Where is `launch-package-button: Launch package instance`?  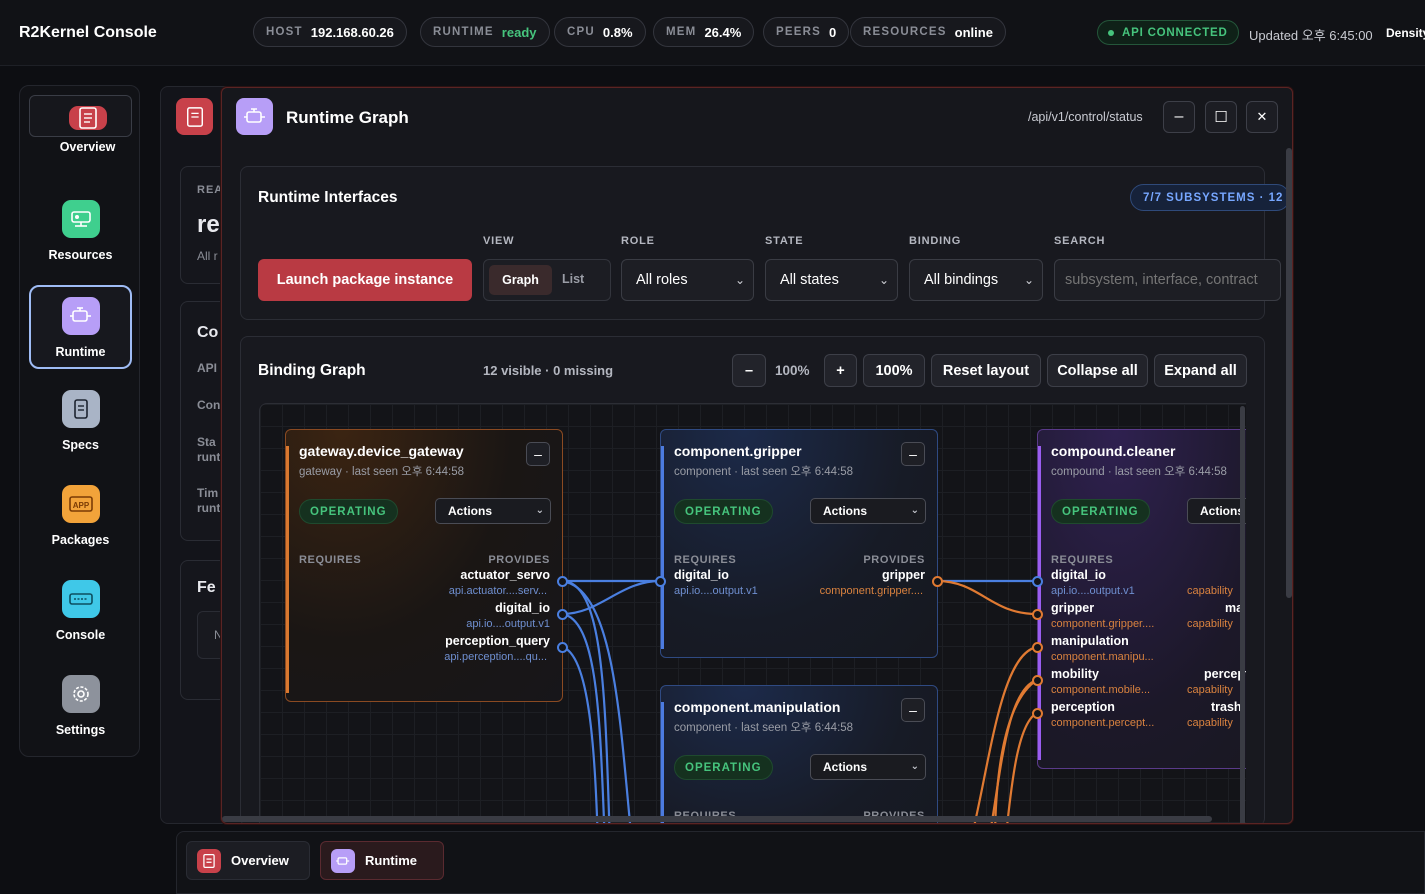
launch-package-button: Launch package instance is located at coordinates (365, 280).